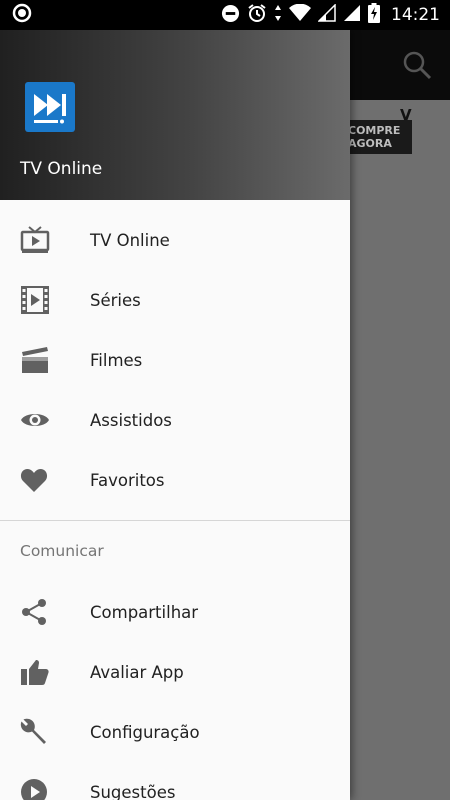 The height and width of the screenshot is (800, 450). Describe the element at coordinates (144, 612) in the screenshot. I see `menu-item-label: Compartilhar` at that location.